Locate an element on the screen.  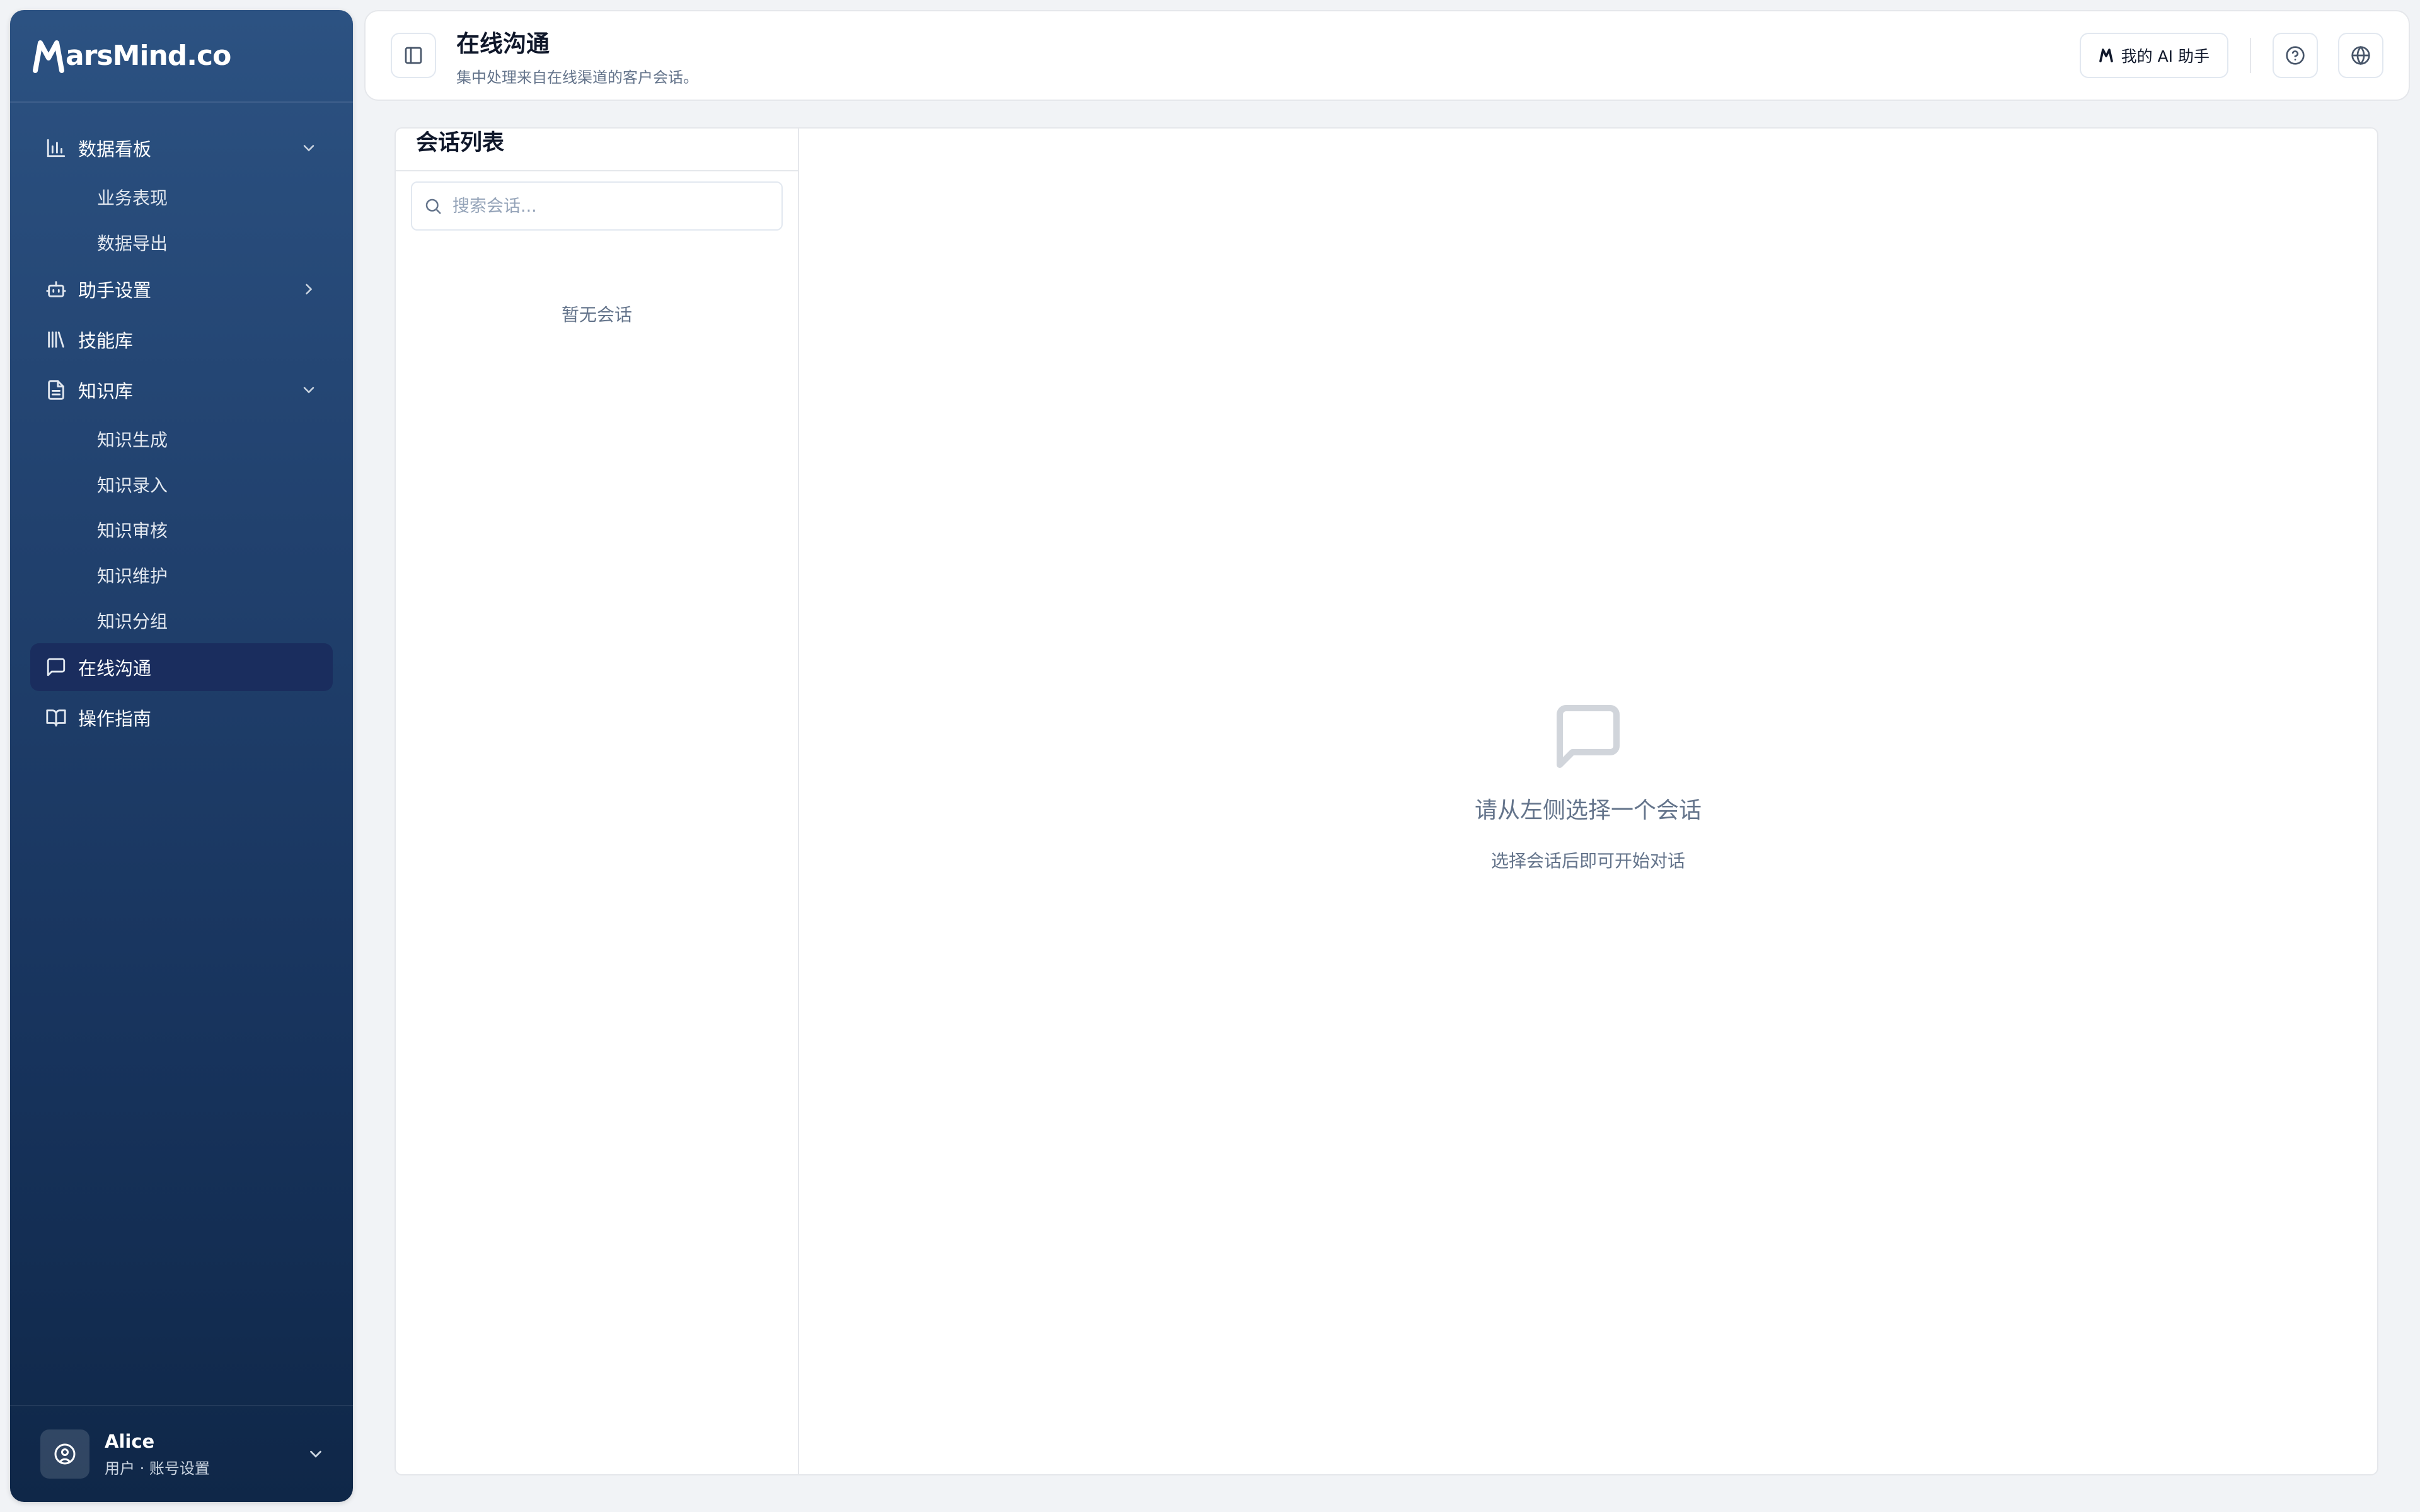
sidebar: arsMind.co 数据看板 业务表现 数据导出 助手设置 技能库 知识库 知 is located at coordinates (181, 756).